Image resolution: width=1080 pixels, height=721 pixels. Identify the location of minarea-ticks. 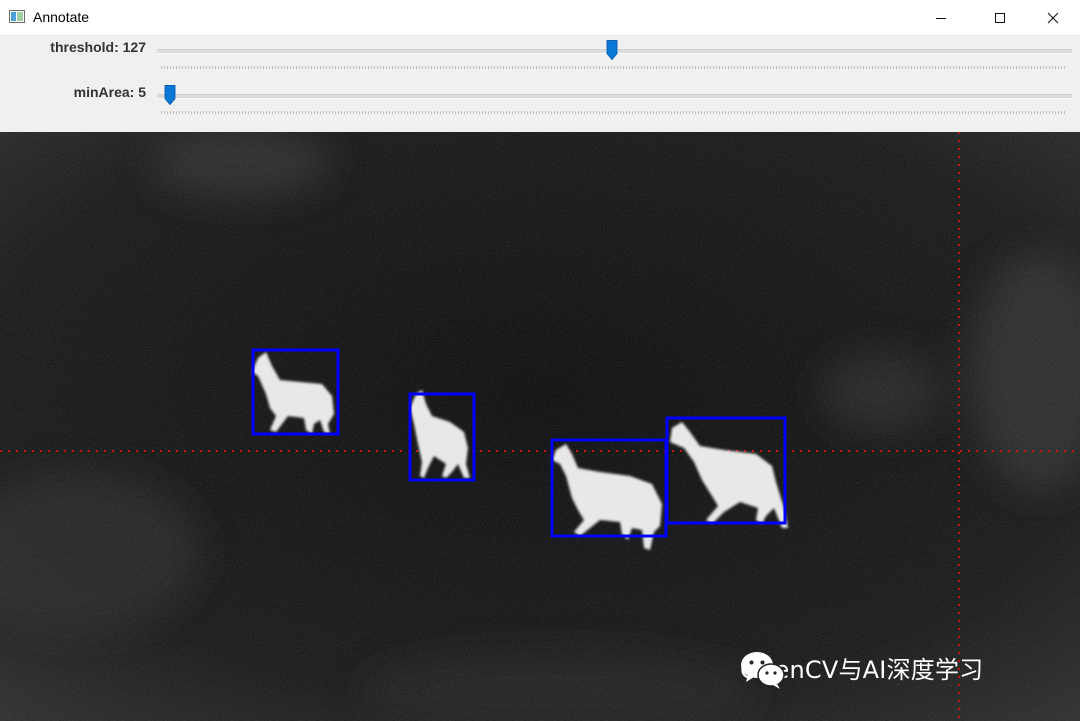
(614, 112).